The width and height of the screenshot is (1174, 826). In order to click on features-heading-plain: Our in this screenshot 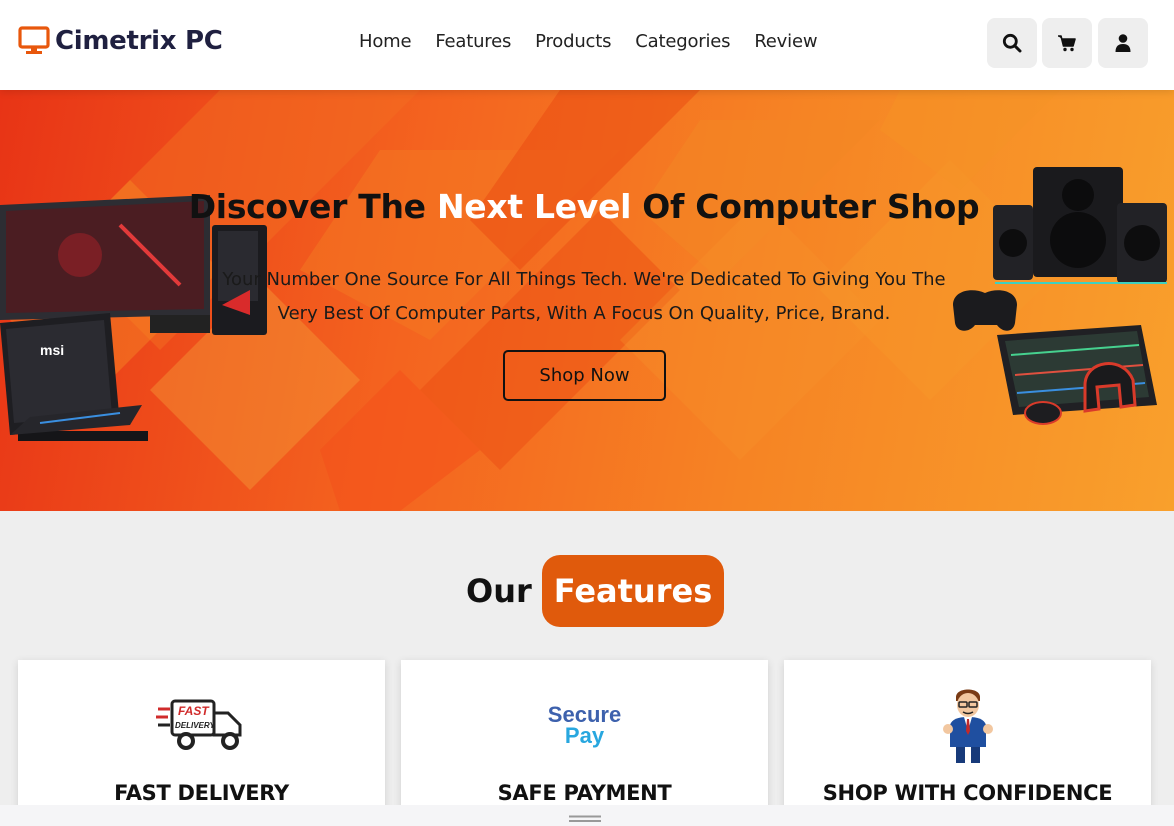, I will do `click(499, 591)`.